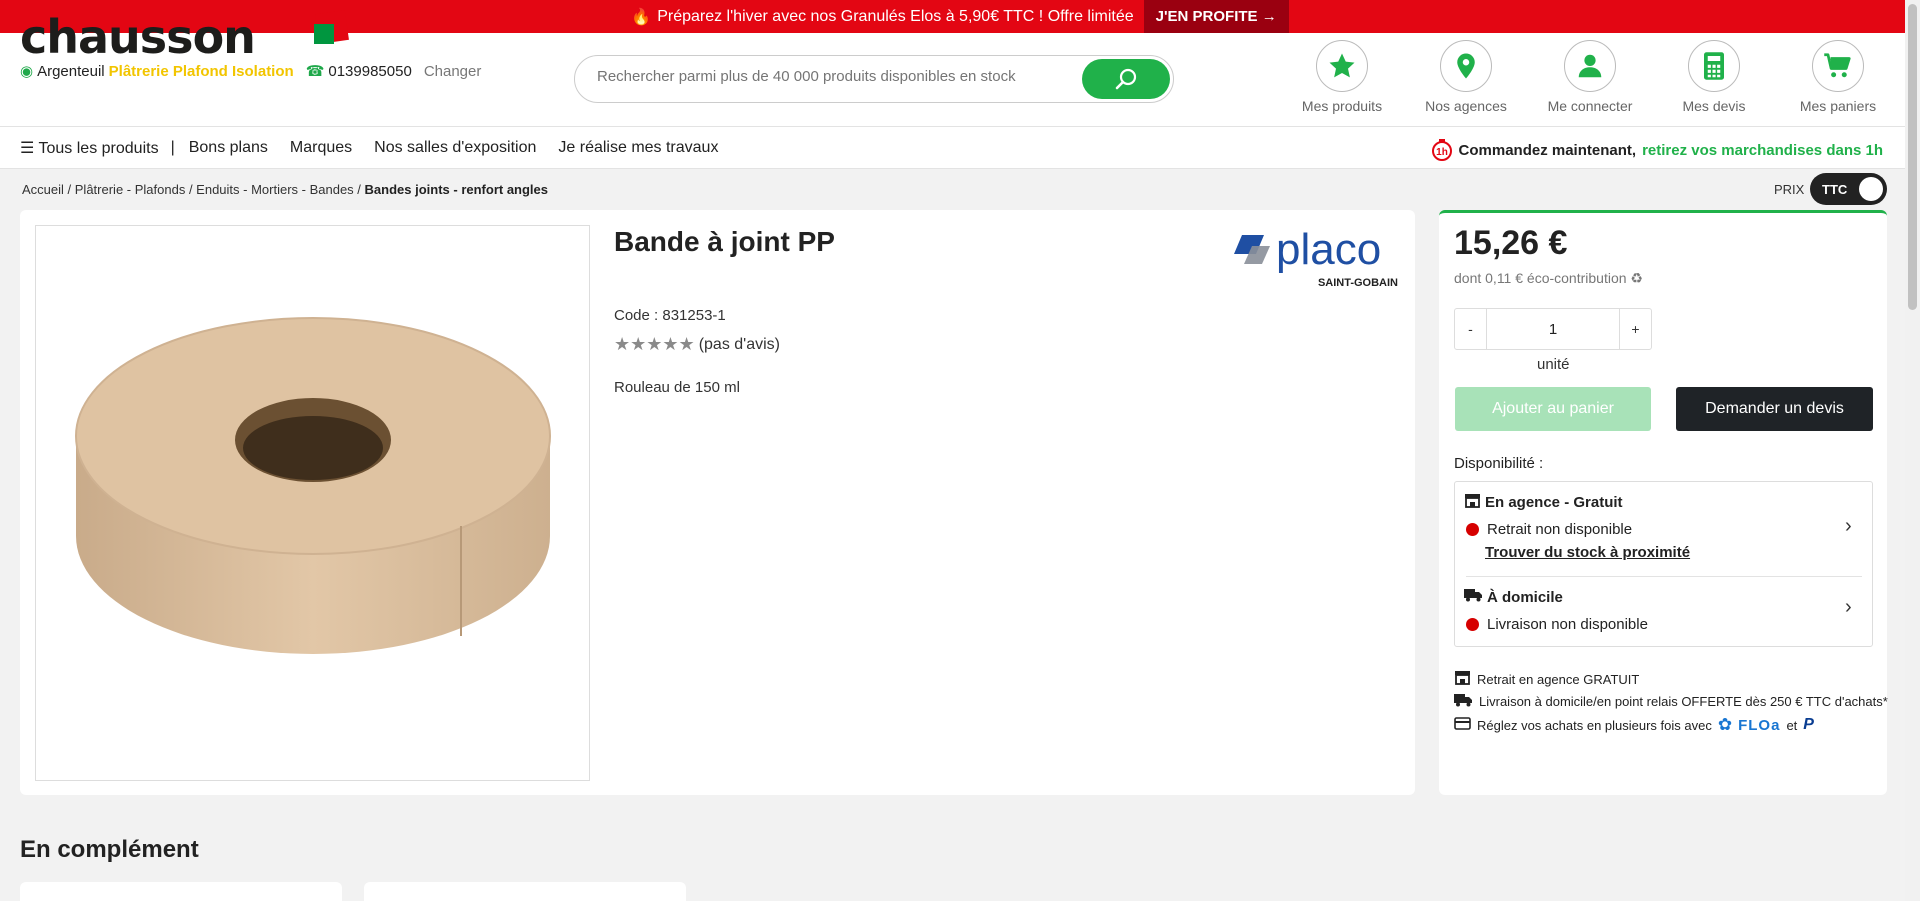  I want to click on eco-contribution: dont 0,11 € éco-contribution ♻, so click(1548, 278).